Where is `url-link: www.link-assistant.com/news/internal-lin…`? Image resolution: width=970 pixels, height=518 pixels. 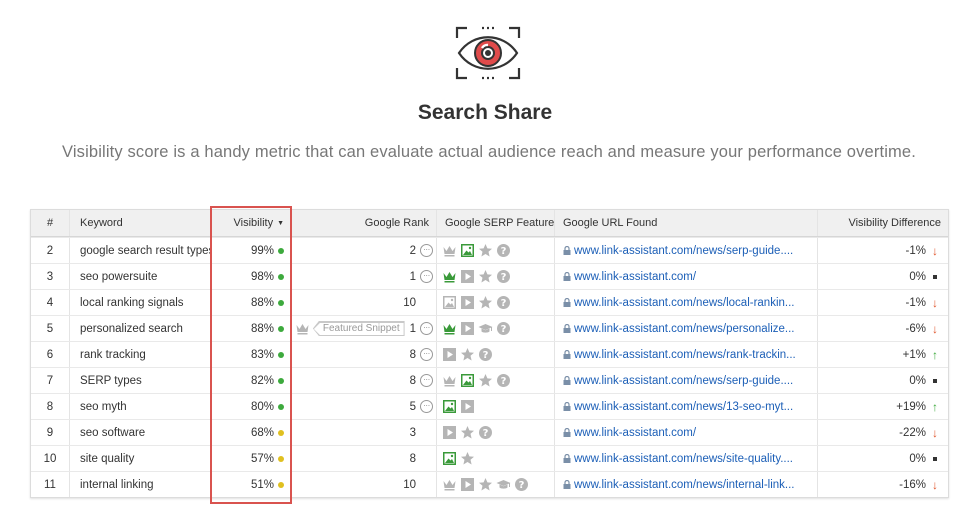
url-link: www.link-assistant.com/news/internal-lin… is located at coordinates (684, 485).